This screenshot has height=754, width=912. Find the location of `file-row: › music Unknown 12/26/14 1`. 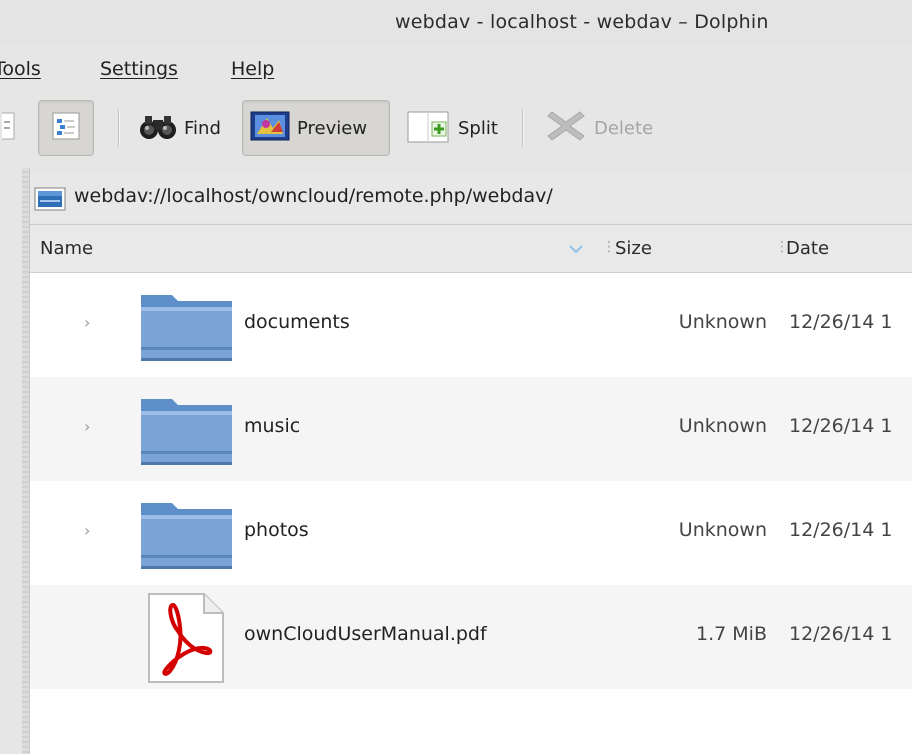

file-row: › music Unknown 12/26/14 1 is located at coordinates (471, 429).